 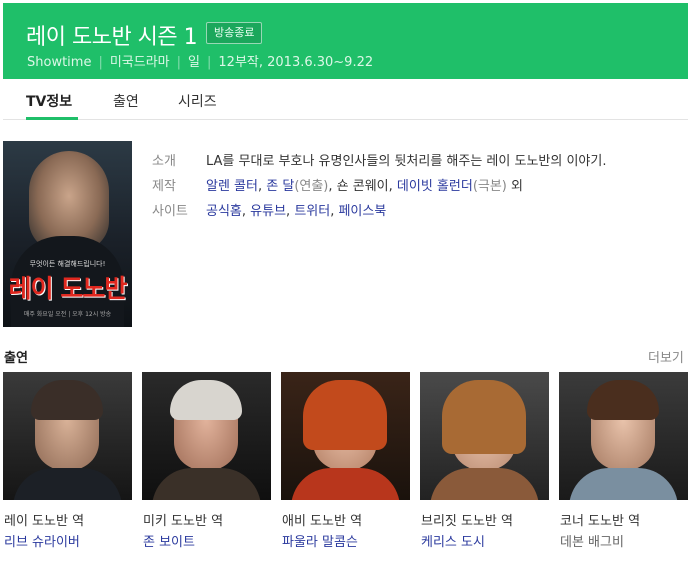 What do you see at coordinates (600, 521) in the screenshot?
I see `cast-role: 코너 도노반 역` at bounding box center [600, 521].